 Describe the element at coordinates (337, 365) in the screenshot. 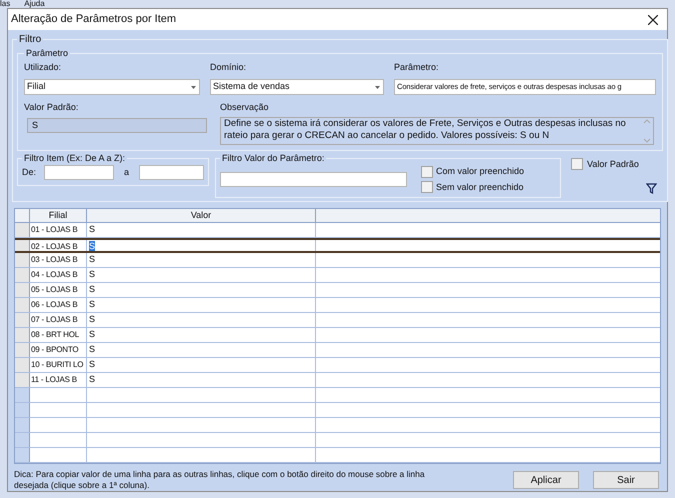

I see `table-row: 10 - BURITI LO S` at that location.